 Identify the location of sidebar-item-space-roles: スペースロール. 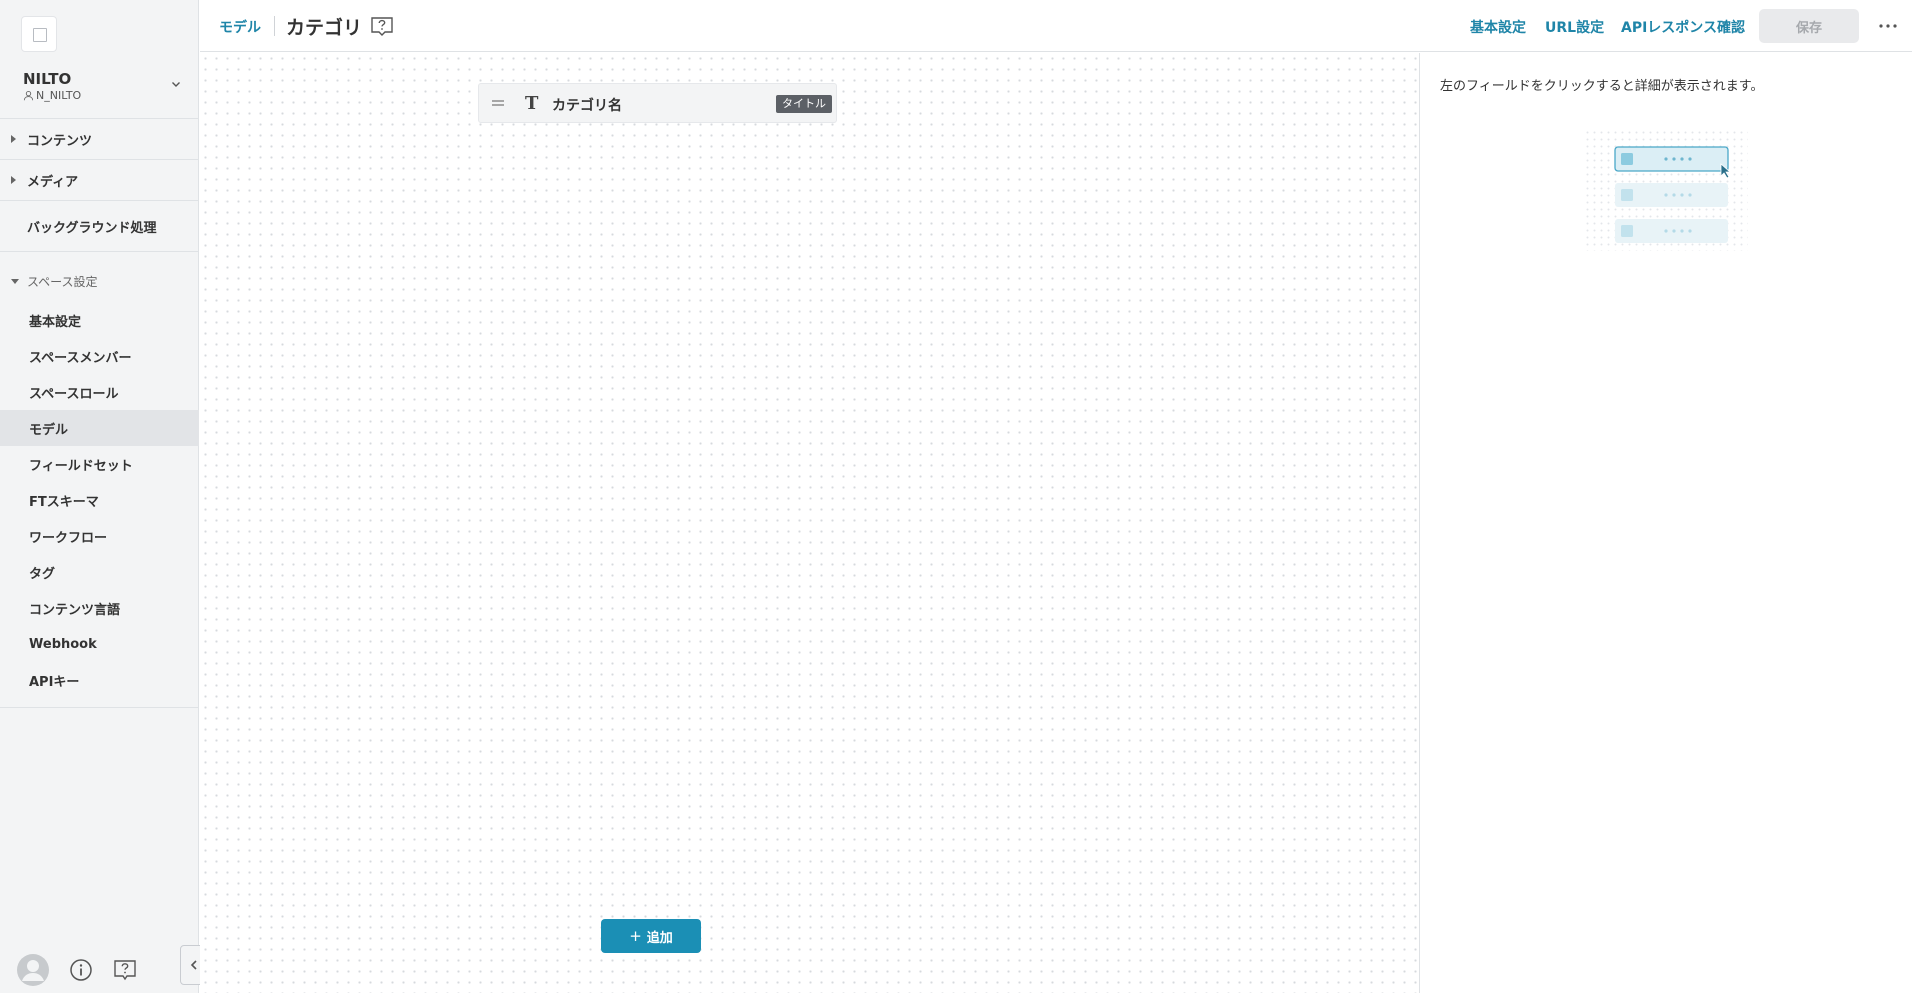
(99, 392).